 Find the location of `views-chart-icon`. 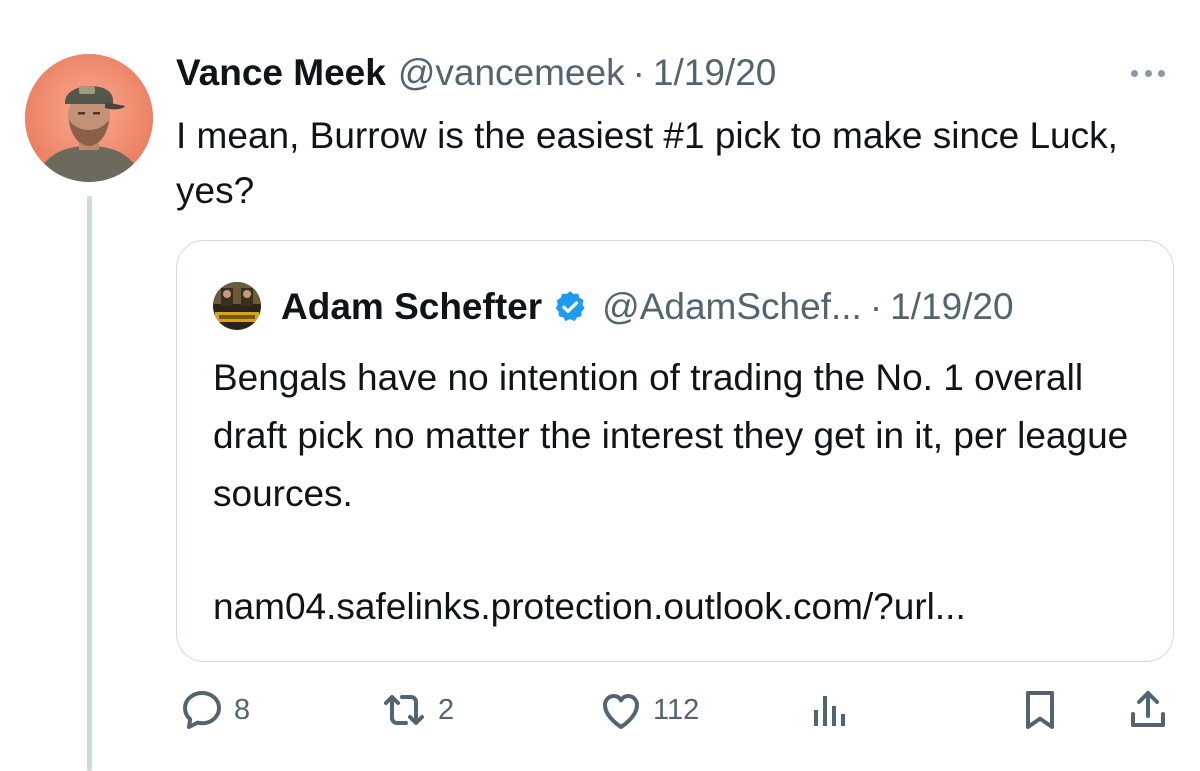

views-chart-icon is located at coordinates (830, 710).